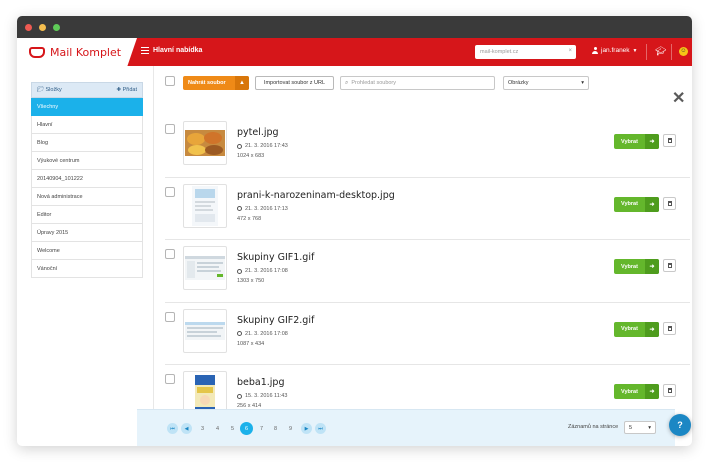  What do you see at coordinates (242, 83) in the screenshot?
I see `user-upload-icon: ▲` at bounding box center [242, 83].